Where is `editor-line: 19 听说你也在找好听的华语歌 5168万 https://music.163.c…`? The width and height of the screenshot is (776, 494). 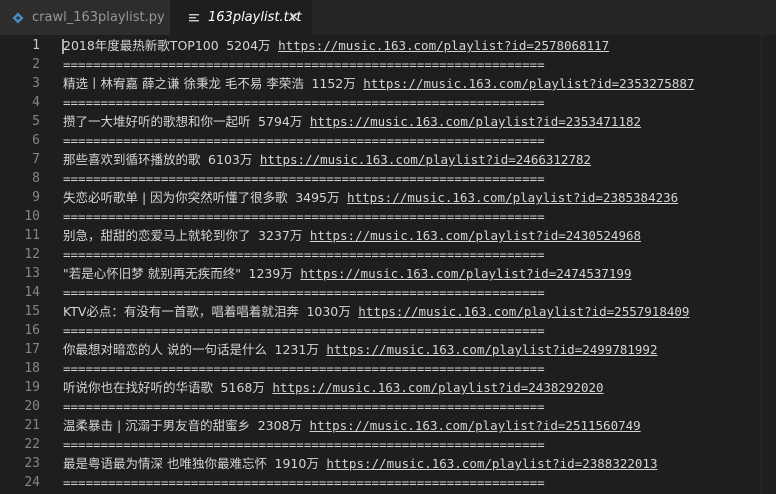 editor-line: 19 听说你也在找好听的华语歌 5168万 https://music.163.c… is located at coordinates (388, 387).